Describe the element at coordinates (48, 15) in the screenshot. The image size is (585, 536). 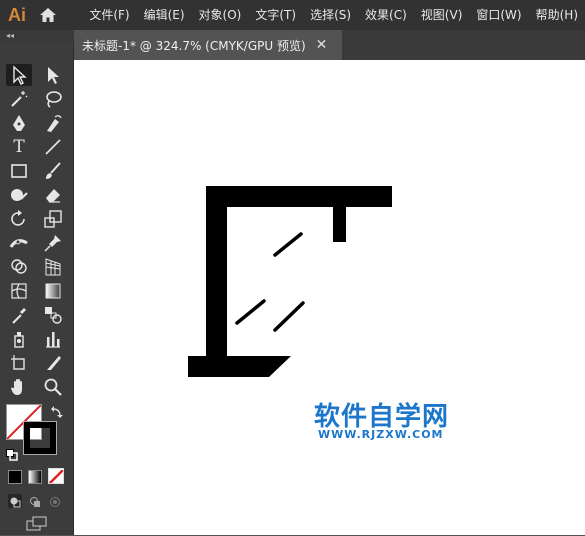
I see `home-icon` at that location.